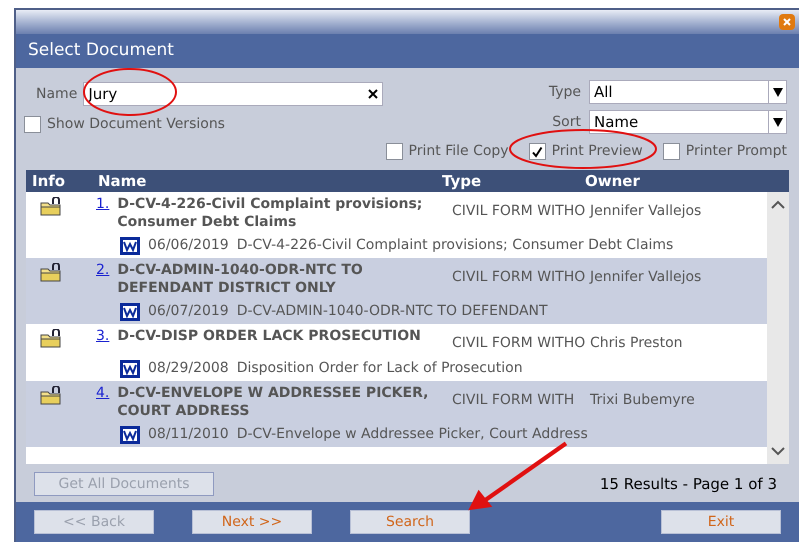  I want to click on name-field: Jury, so click(233, 94).